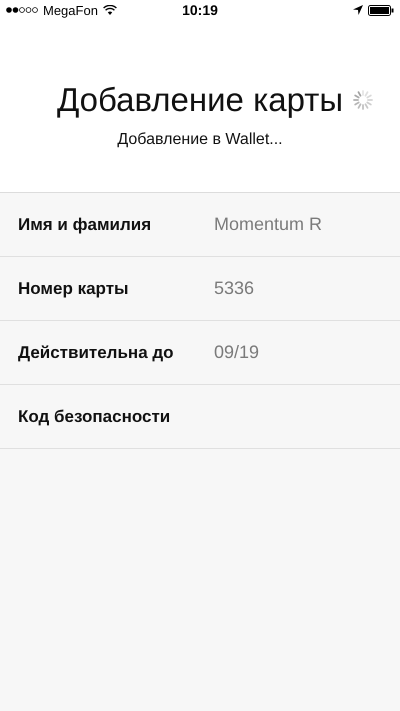 The image size is (400, 711). Describe the element at coordinates (268, 224) in the screenshot. I see `field-value: Momentum R` at that location.